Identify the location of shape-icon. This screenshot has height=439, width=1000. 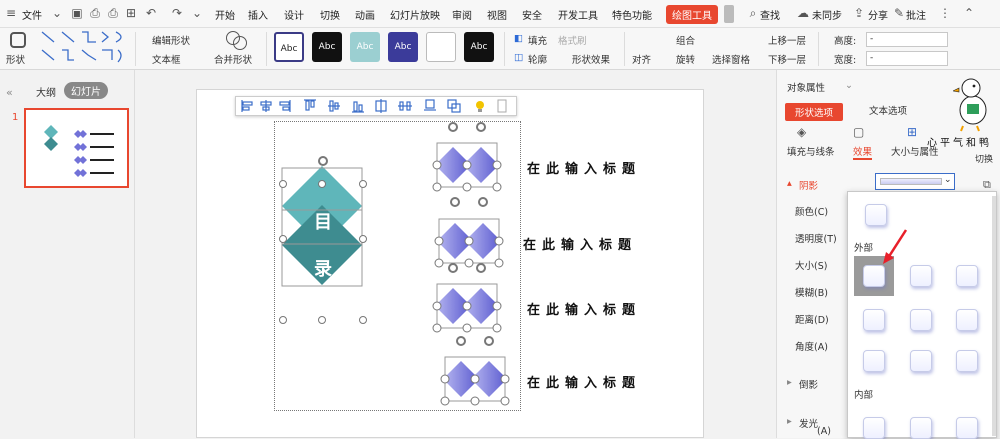
(18, 40).